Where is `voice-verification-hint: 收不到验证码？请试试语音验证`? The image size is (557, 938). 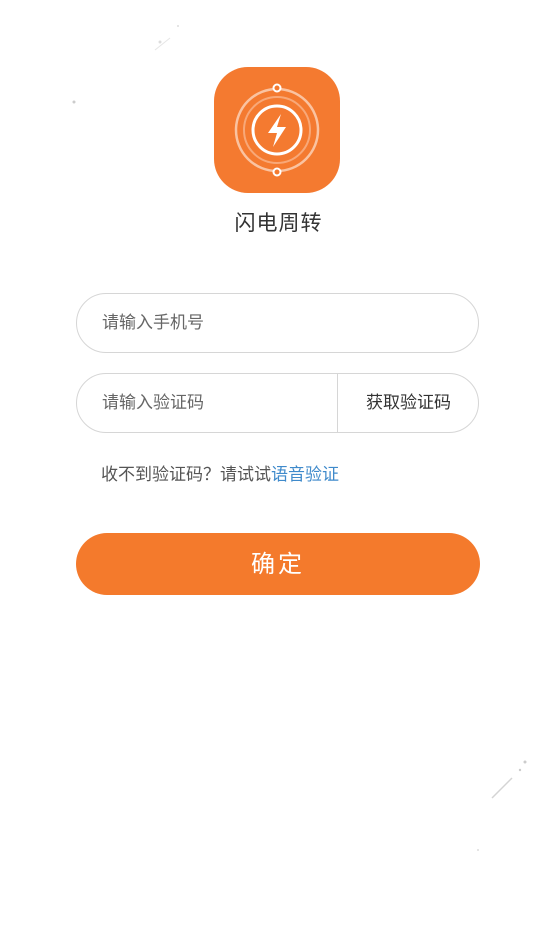
voice-verification-hint: 收不到验证码？请试试语音验证 is located at coordinates (220, 472).